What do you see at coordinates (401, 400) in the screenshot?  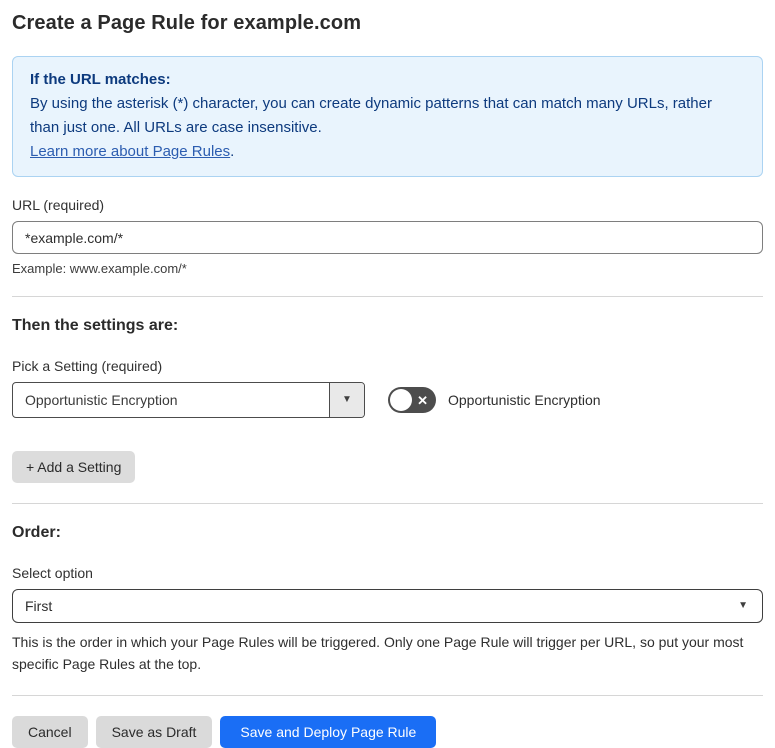 I see `toggle-knob` at bounding box center [401, 400].